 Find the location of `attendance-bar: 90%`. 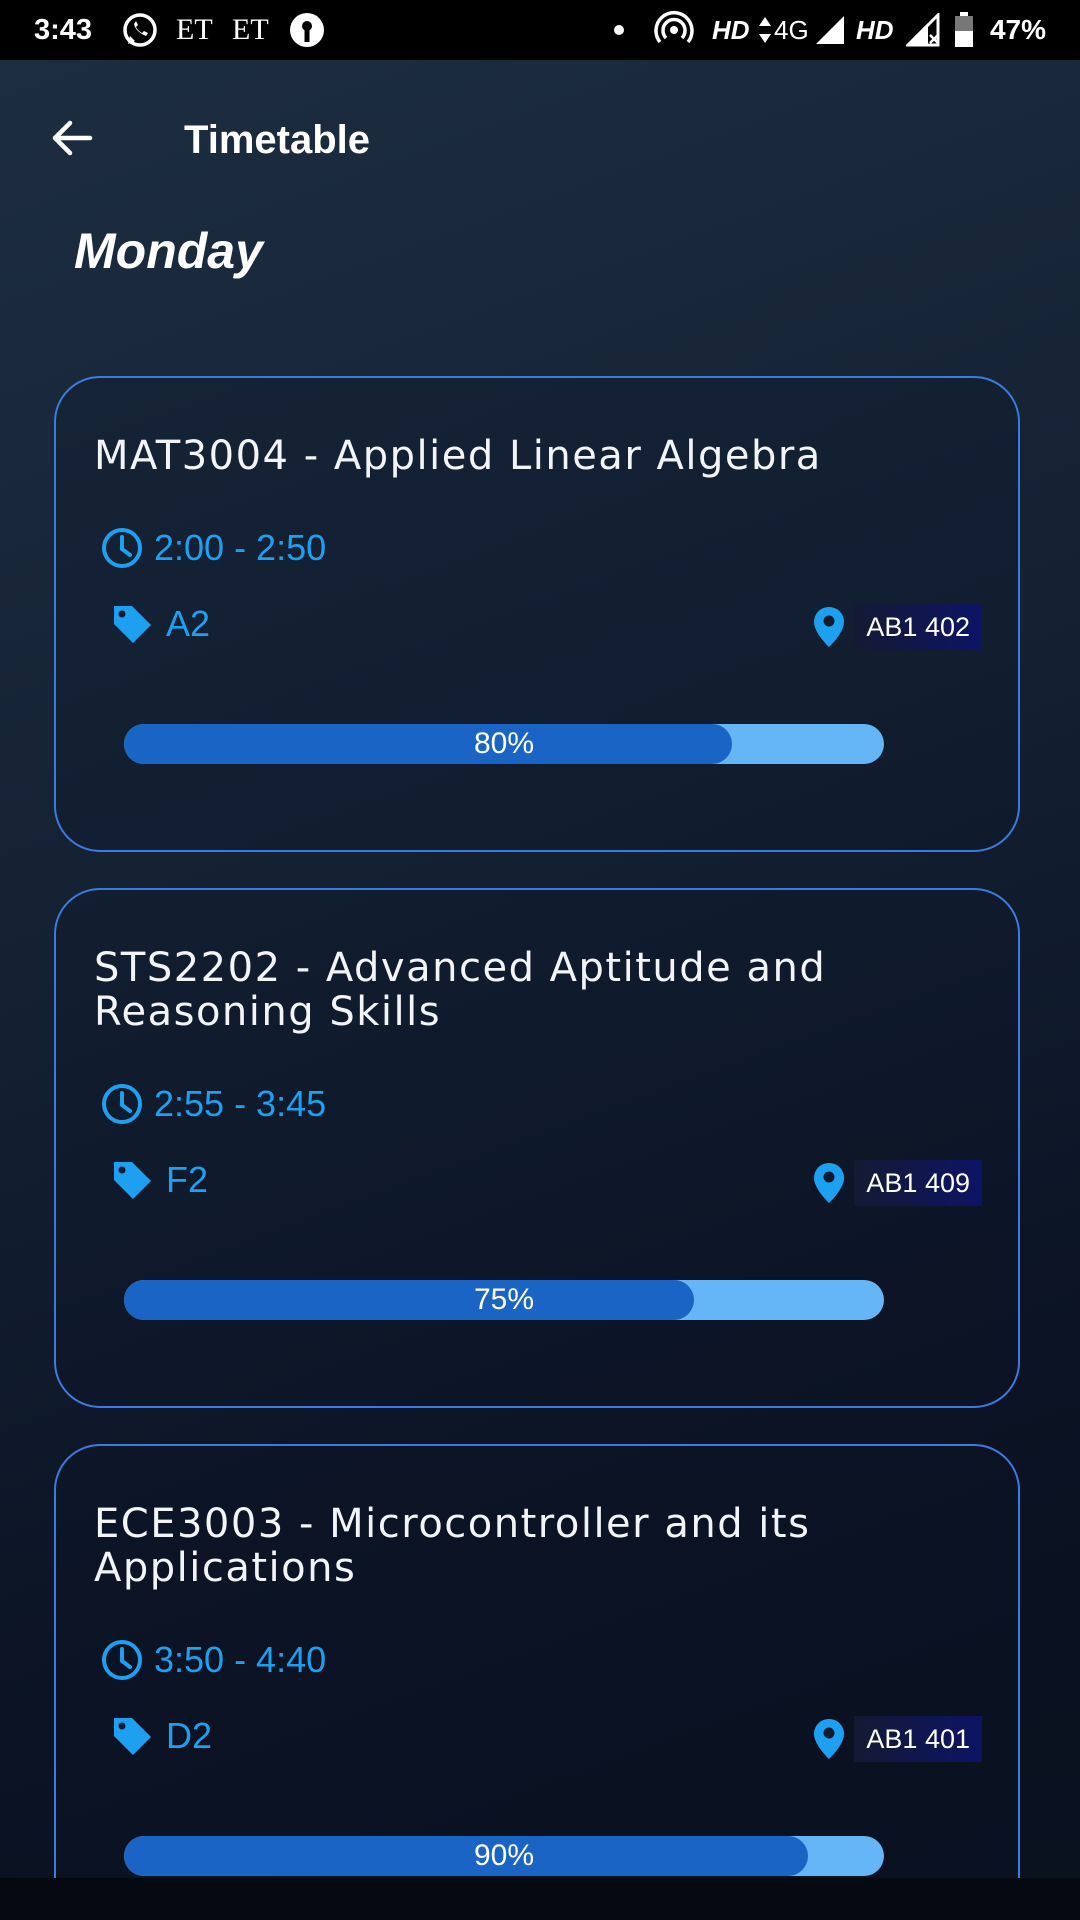

attendance-bar: 90% is located at coordinates (504, 1856).